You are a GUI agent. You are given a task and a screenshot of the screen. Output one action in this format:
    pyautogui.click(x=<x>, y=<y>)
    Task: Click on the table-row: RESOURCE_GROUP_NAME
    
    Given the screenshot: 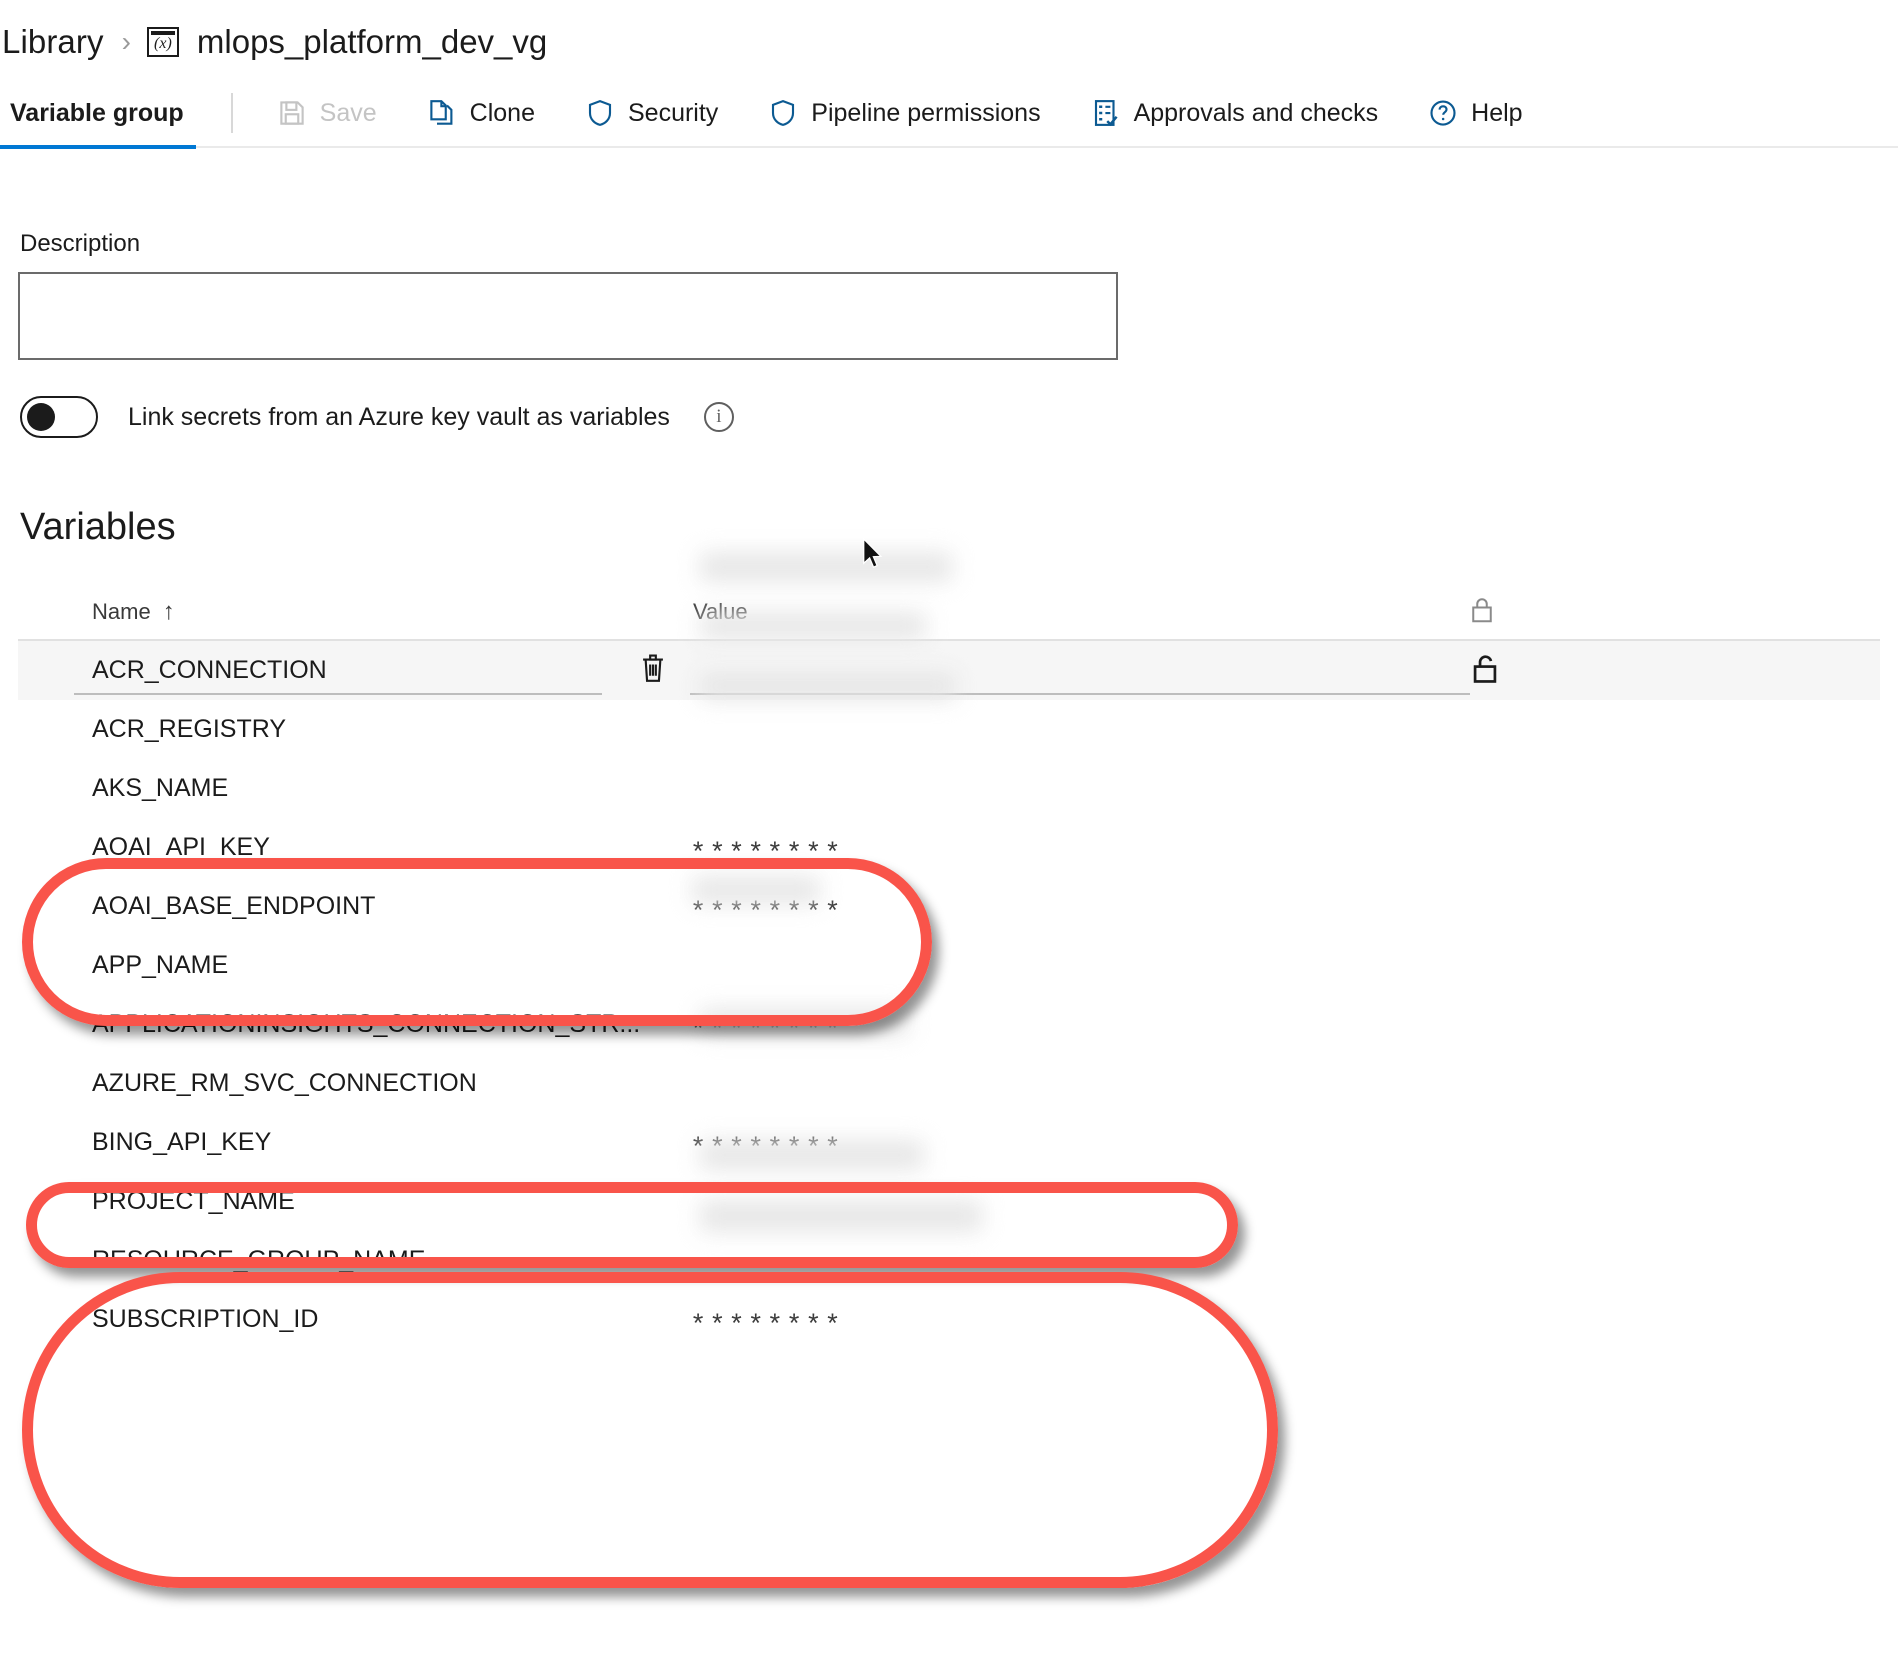 What is the action you would take?
    pyautogui.click(x=949, y=1260)
    